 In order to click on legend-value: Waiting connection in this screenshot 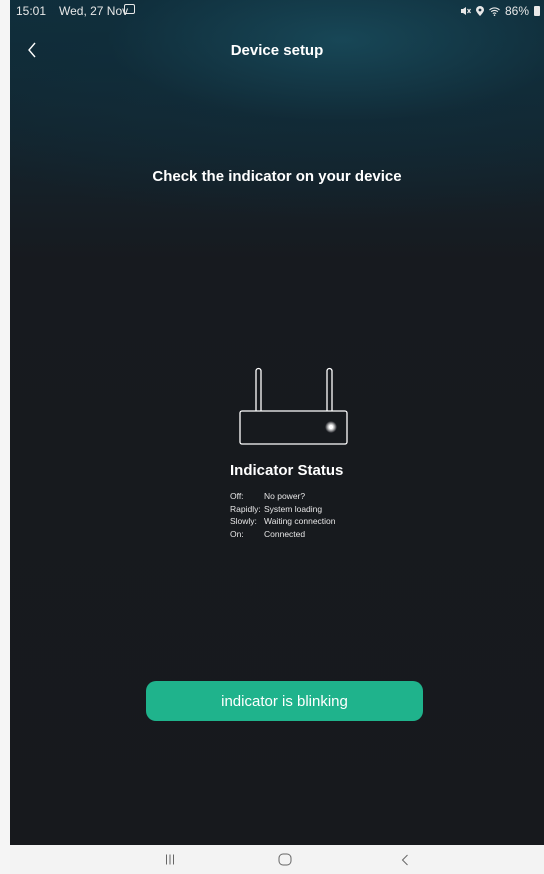, I will do `click(300, 521)`.